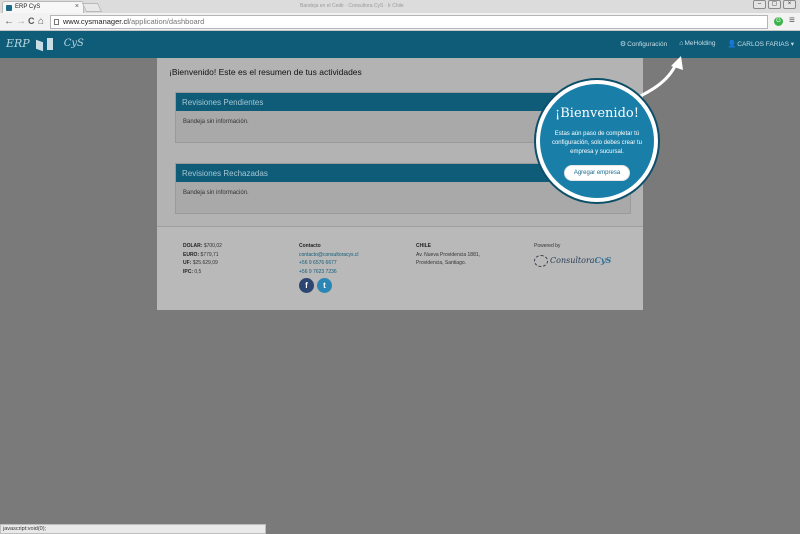 This screenshot has height=534, width=800. What do you see at coordinates (324, 285) in the screenshot?
I see `twitter-icon: t` at bounding box center [324, 285].